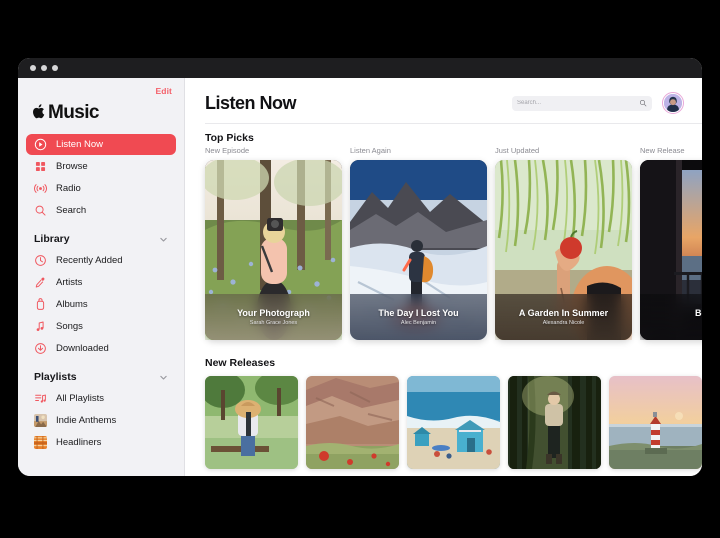 The image size is (720, 538). I want to click on card-artist: Sarah Grace Jones, so click(273, 323).